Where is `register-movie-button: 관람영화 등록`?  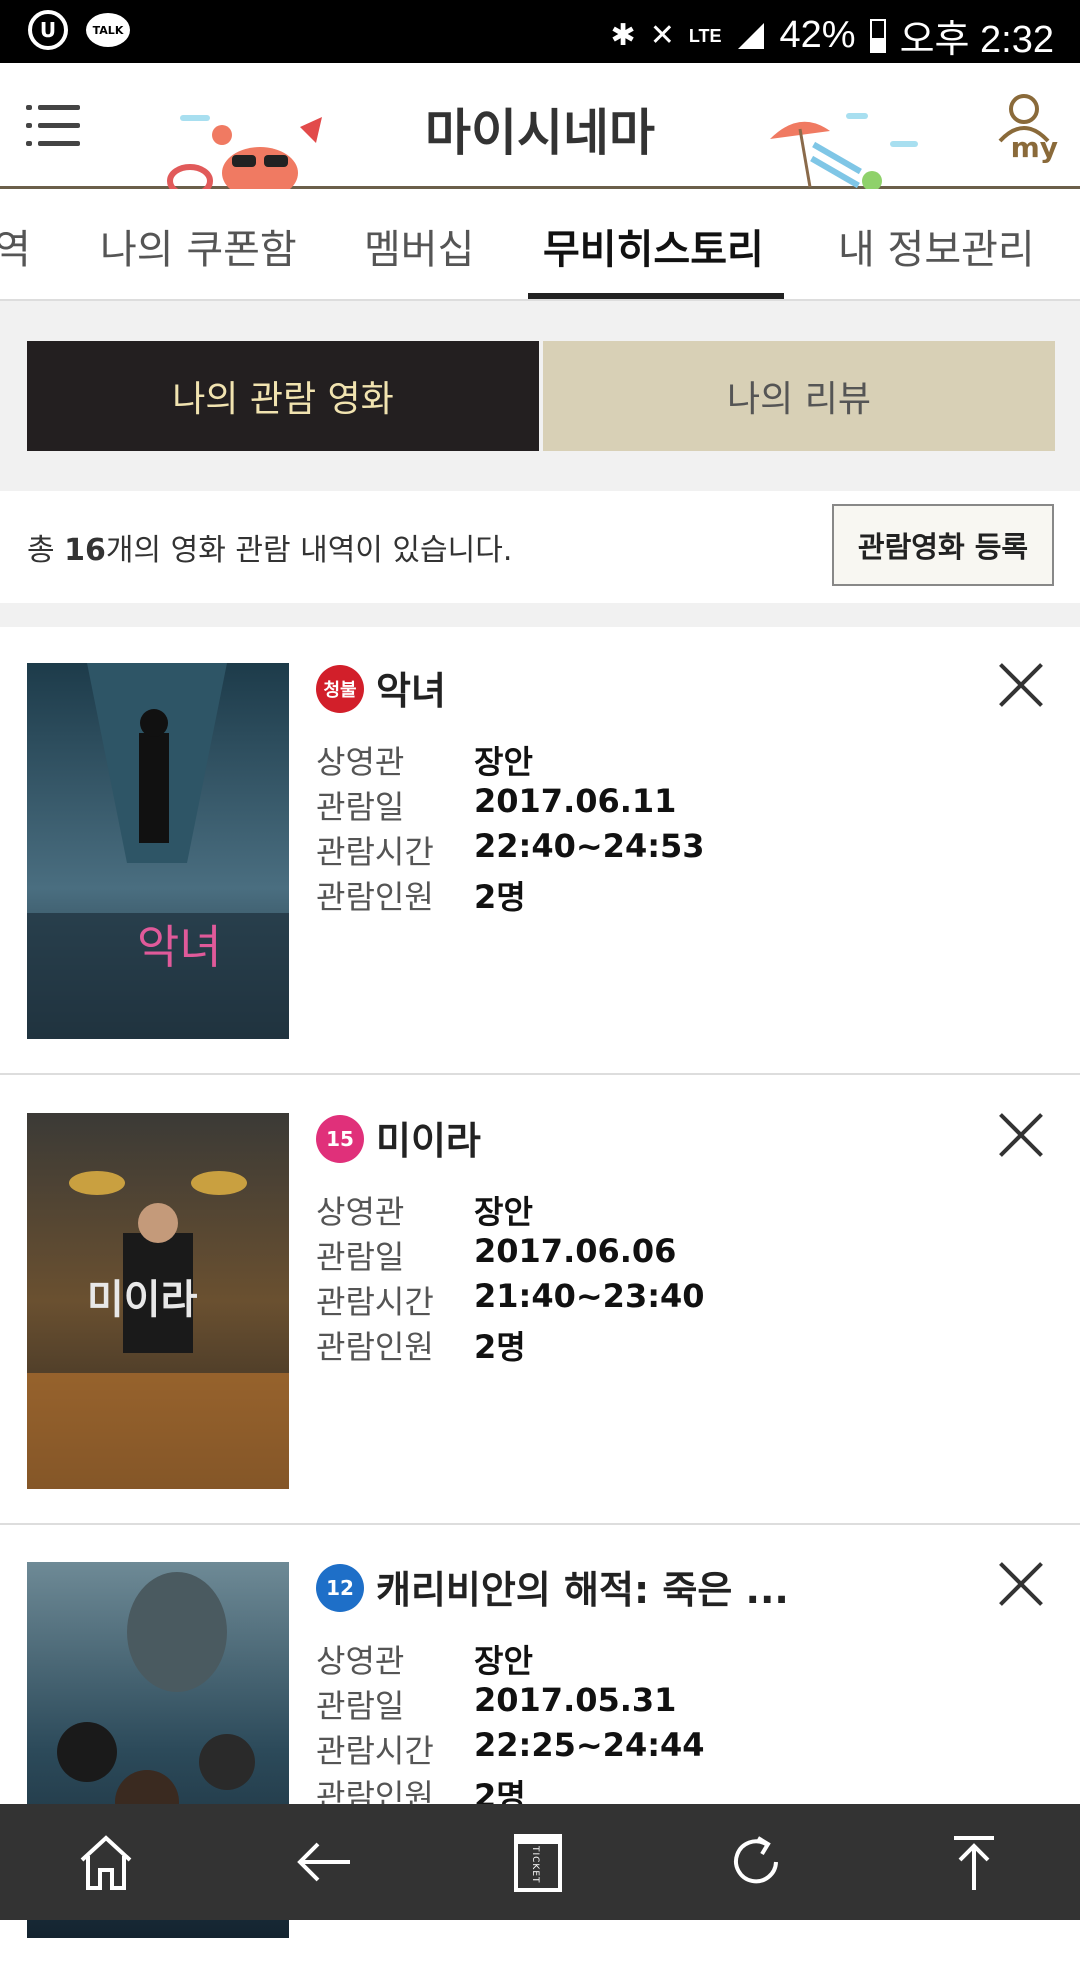
register-movie-button: 관람영화 등록 is located at coordinates (943, 545).